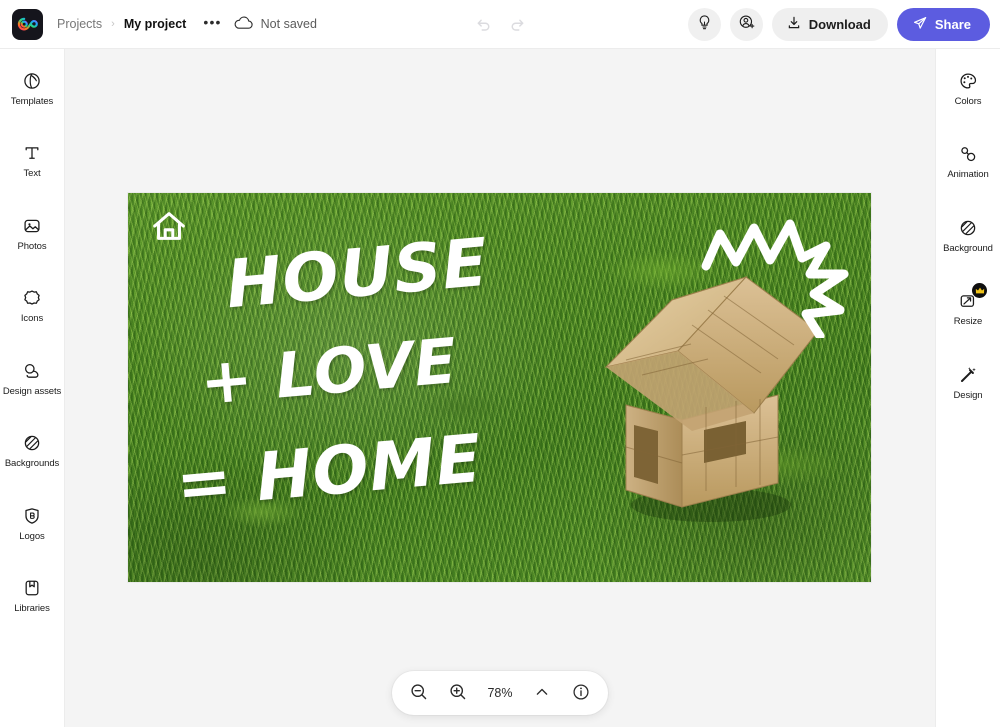 The height and width of the screenshot is (727, 1000). I want to click on header-actions: Download Share, so click(838, 24).